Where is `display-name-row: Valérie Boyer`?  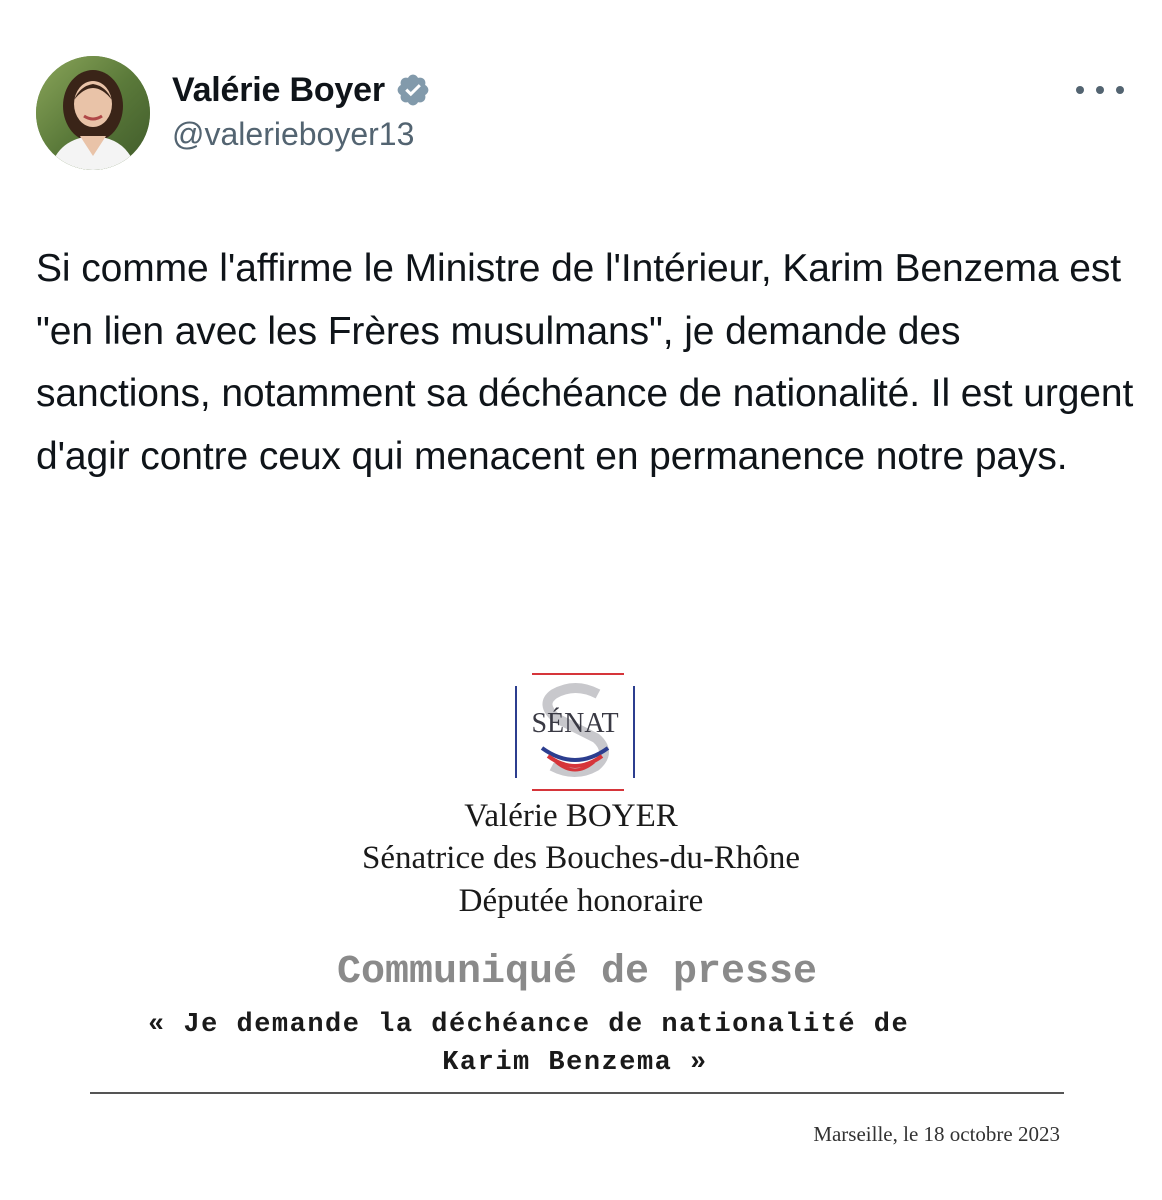 display-name-row: Valérie Boyer is located at coordinates (301, 90).